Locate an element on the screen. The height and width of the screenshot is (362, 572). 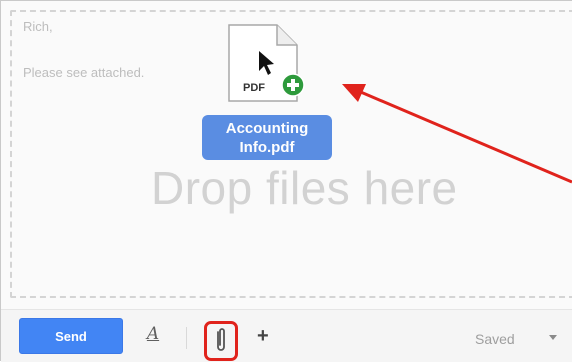
more-options-icon: + is located at coordinates (263, 336).